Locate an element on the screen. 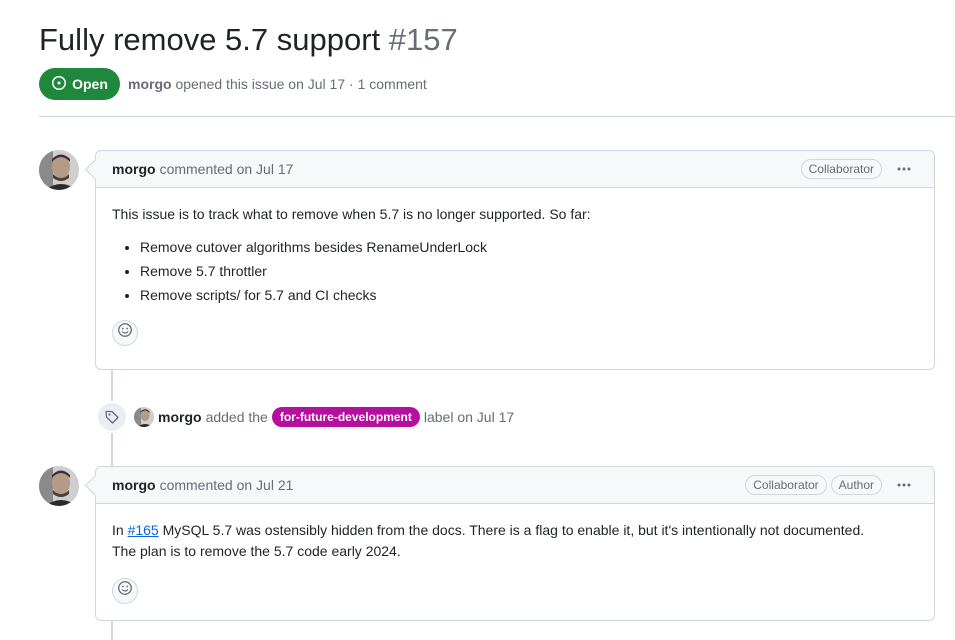 The image size is (955, 640). issue-title-text: Fully remove 5.7 support is located at coordinates (210, 39).